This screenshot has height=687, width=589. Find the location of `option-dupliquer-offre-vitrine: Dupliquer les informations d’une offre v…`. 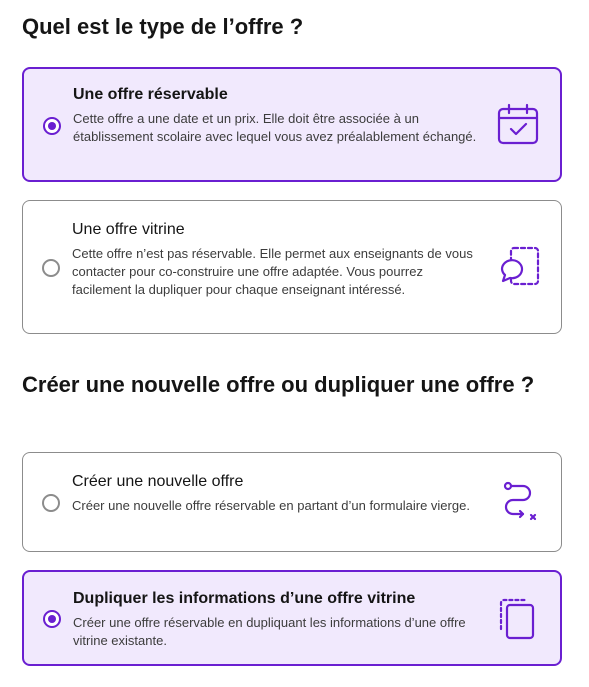

option-dupliquer-offre-vitrine: Dupliquer les informations d’une offre v… is located at coordinates (292, 618).